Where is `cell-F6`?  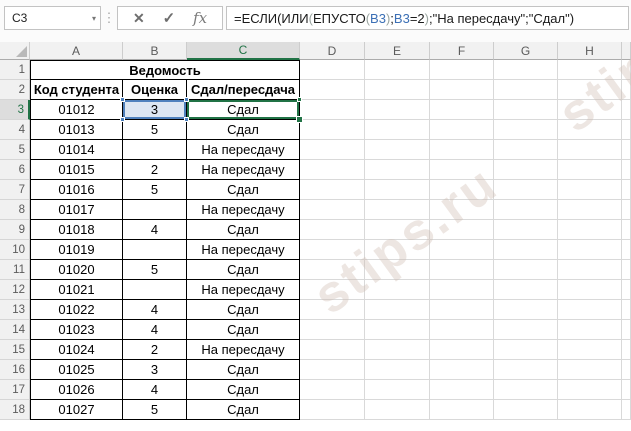 cell-F6 is located at coordinates (462, 170).